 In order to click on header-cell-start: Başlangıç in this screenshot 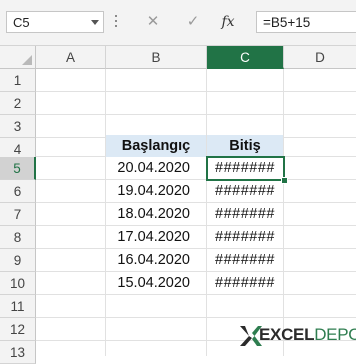, I will do `click(156, 146)`.